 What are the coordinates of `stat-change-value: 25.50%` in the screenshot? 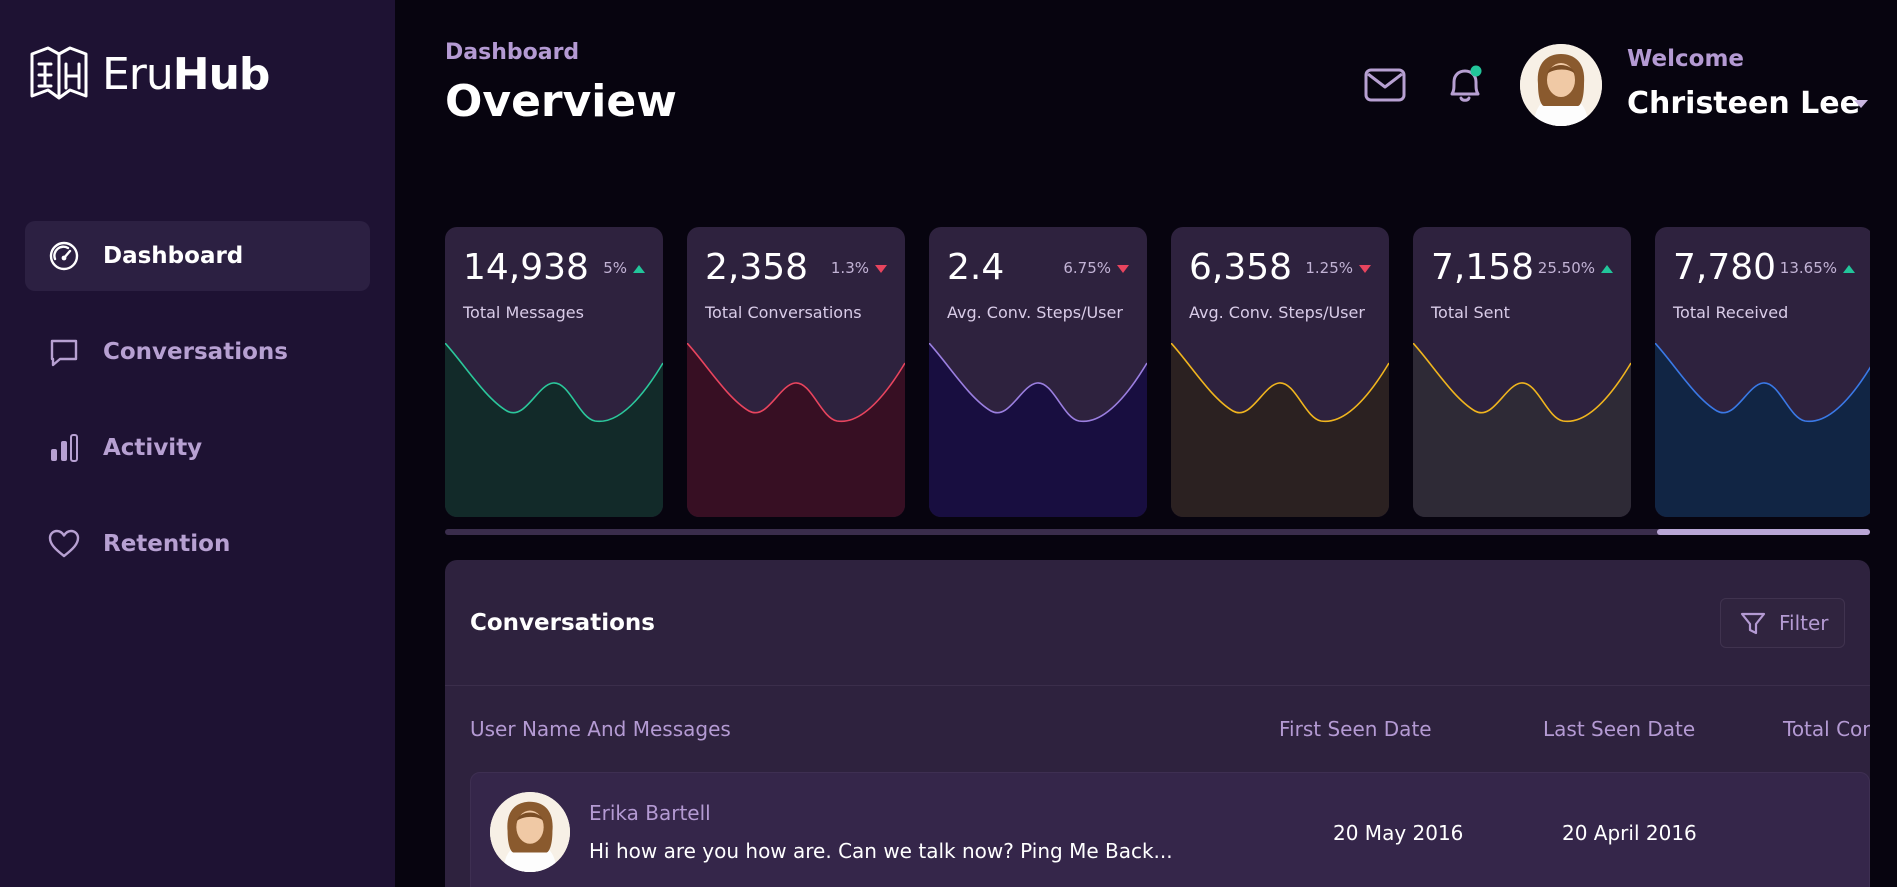 It's located at (1566, 268).